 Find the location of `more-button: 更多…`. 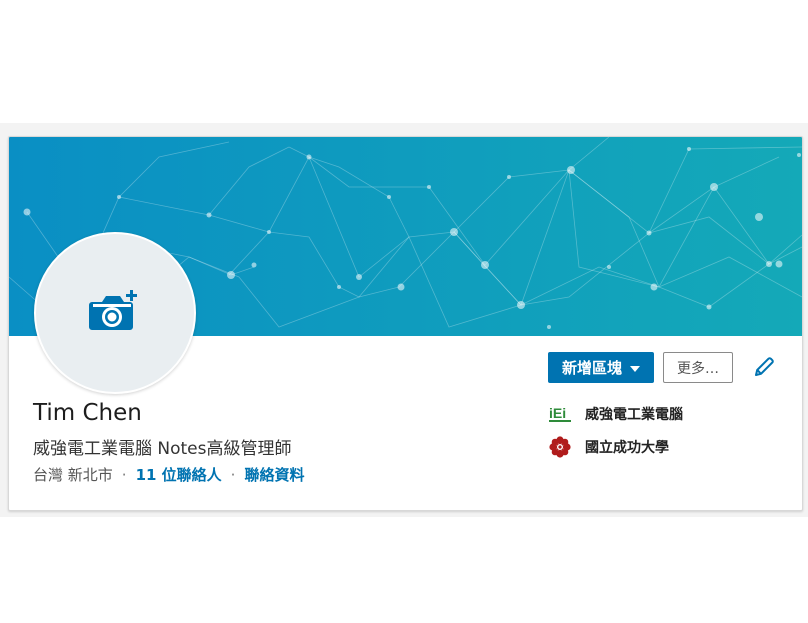

more-button: 更多… is located at coordinates (698, 367).